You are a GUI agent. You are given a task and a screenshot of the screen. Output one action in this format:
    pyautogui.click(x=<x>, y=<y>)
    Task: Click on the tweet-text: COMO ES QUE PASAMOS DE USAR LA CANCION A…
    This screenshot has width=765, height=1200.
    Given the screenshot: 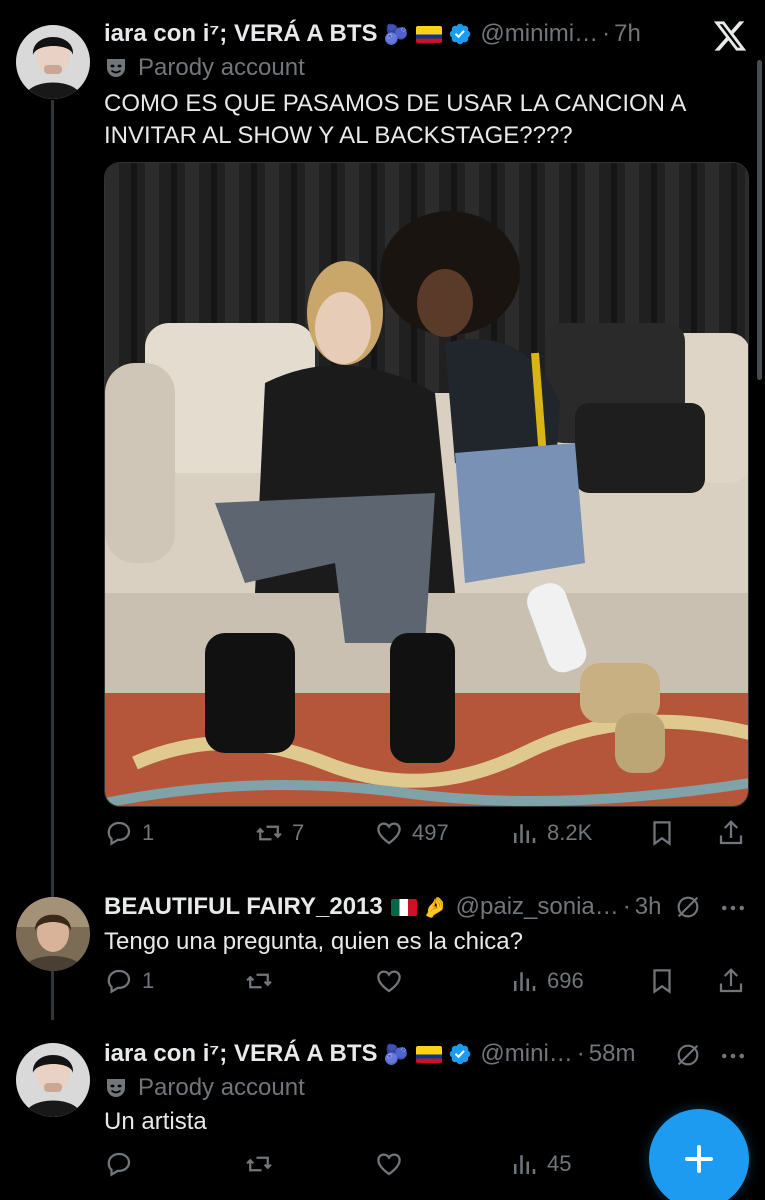 What is the action you would take?
    pyautogui.click(x=395, y=119)
    